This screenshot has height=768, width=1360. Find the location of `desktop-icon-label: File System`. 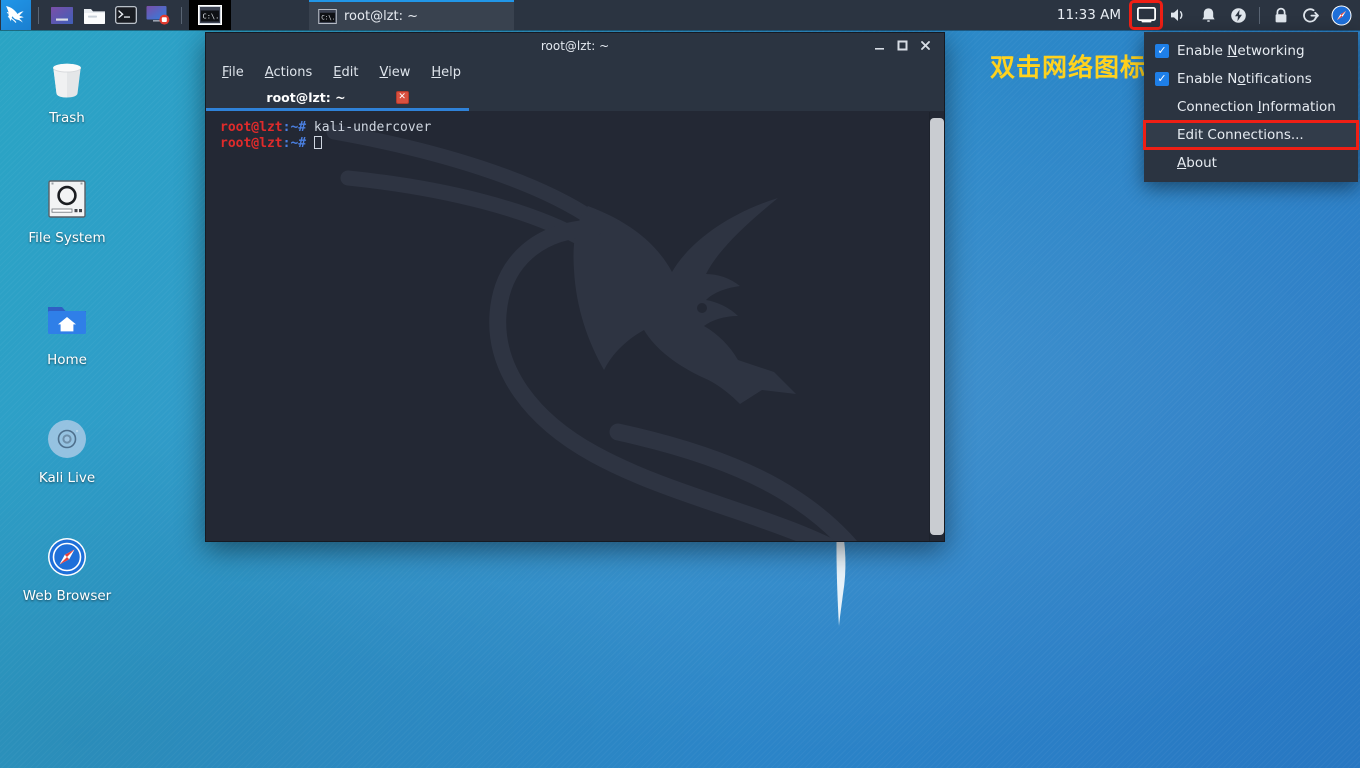

desktop-icon-label: File System is located at coordinates (67, 238).